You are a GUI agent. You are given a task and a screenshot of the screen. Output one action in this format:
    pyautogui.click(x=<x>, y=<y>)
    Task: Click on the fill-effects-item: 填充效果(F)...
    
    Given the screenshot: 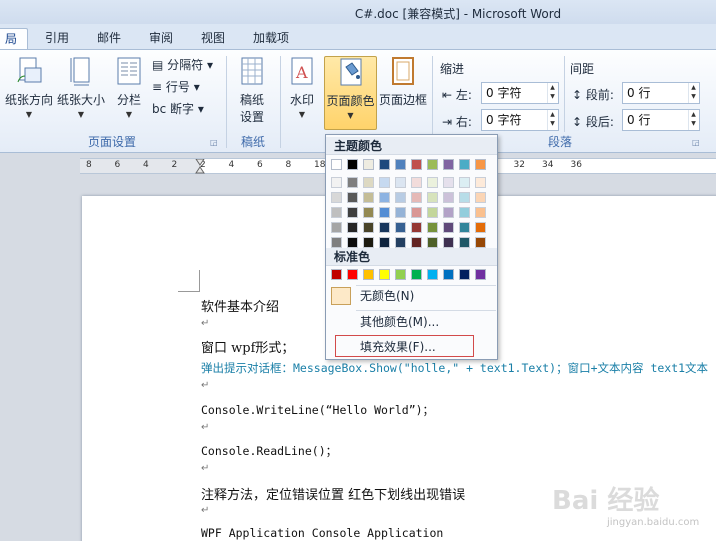 What is the action you would take?
    pyautogui.click(x=404, y=346)
    